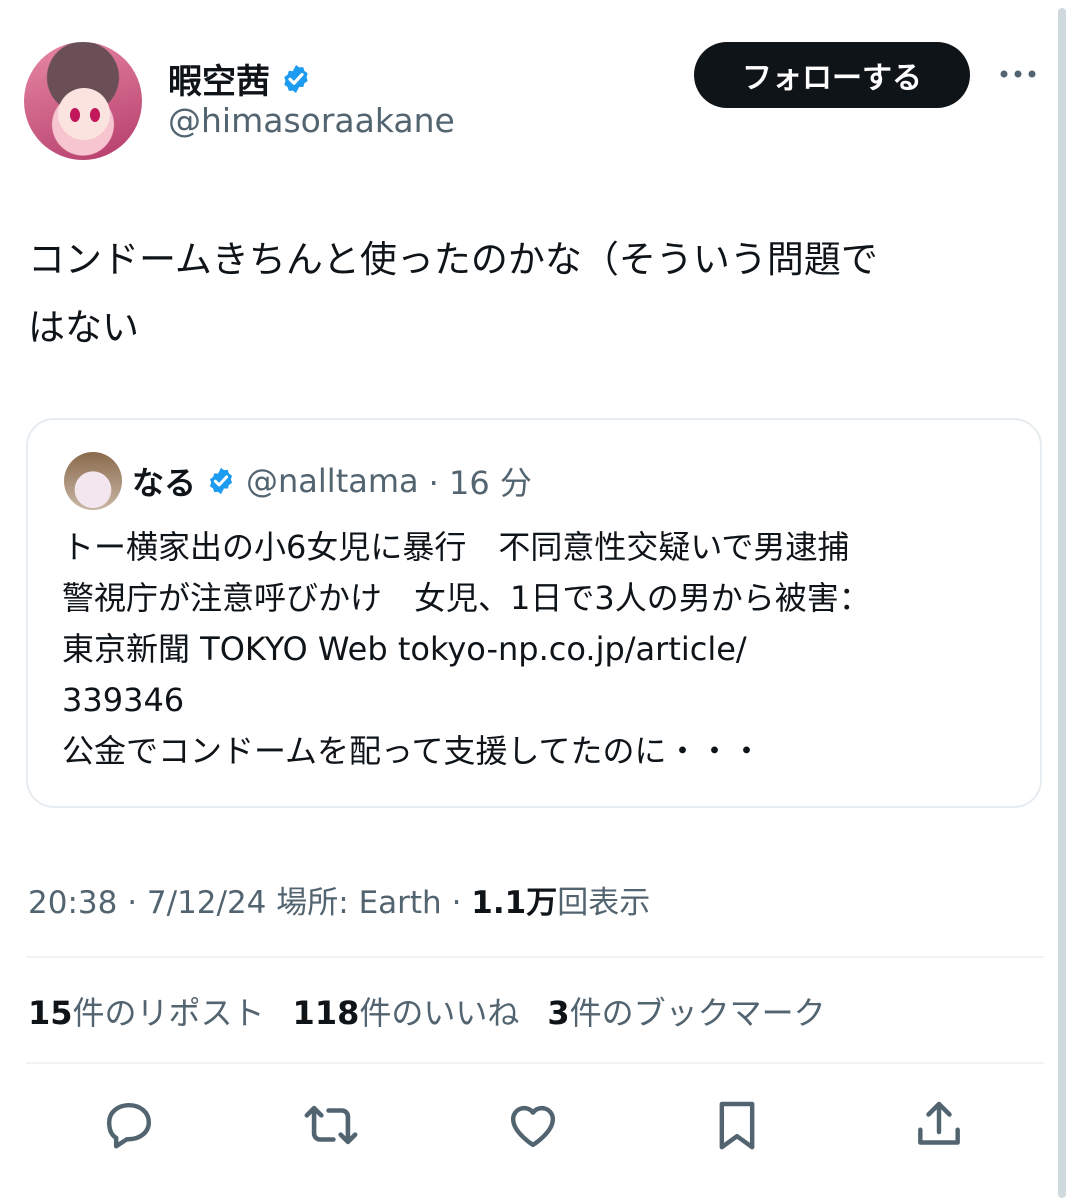 The width and height of the screenshot is (1070, 1200). Describe the element at coordinates (164, 483) in the screenshot. I see `quoted-author-name: なる` at that location.